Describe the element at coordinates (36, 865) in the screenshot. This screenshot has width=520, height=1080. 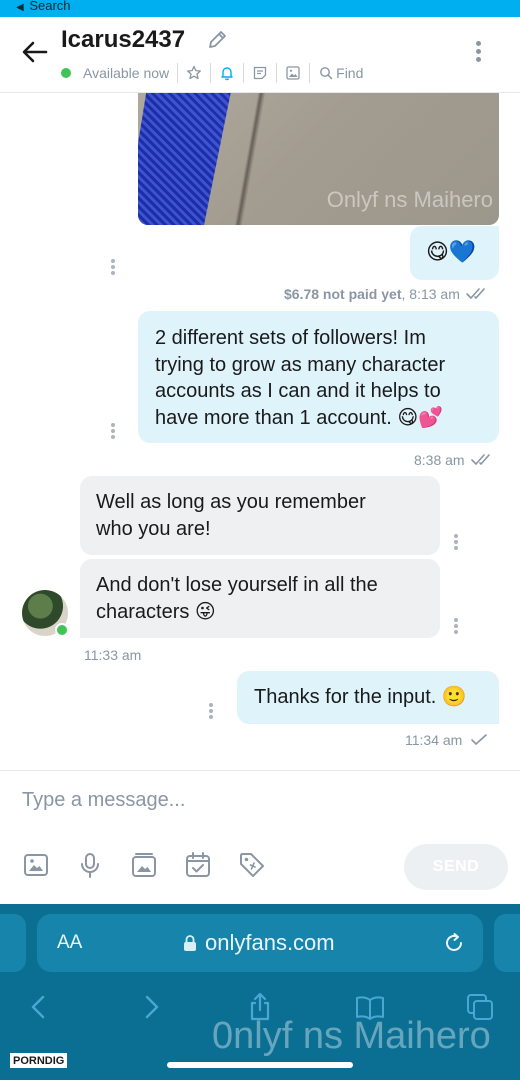
I see `image-icon` at that location.